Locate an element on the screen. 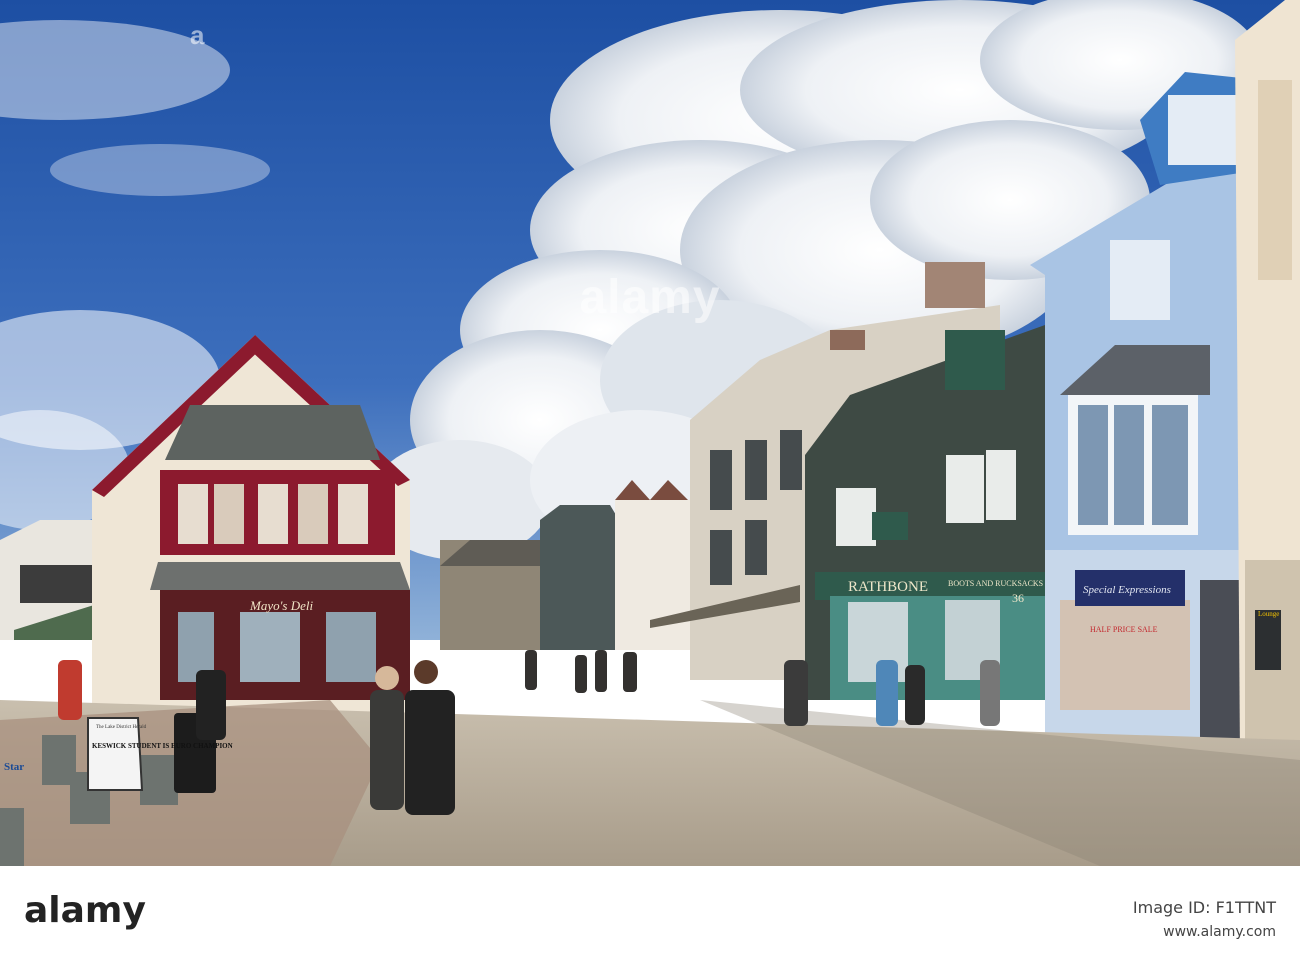 The height and width of the screenshot is (956, 1300). right-stone-building is located at coordinates (1267, 380).